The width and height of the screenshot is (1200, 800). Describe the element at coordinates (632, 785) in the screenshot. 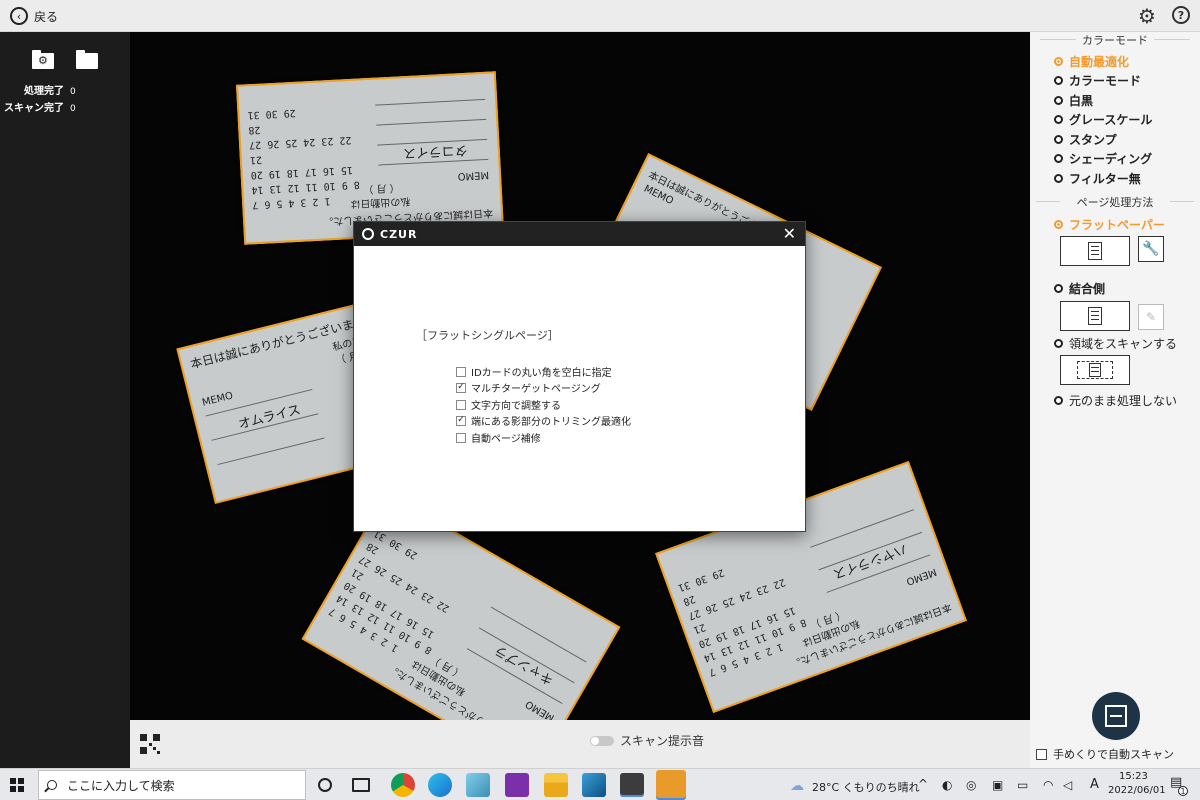

I see `czur-app-icon` at that location.